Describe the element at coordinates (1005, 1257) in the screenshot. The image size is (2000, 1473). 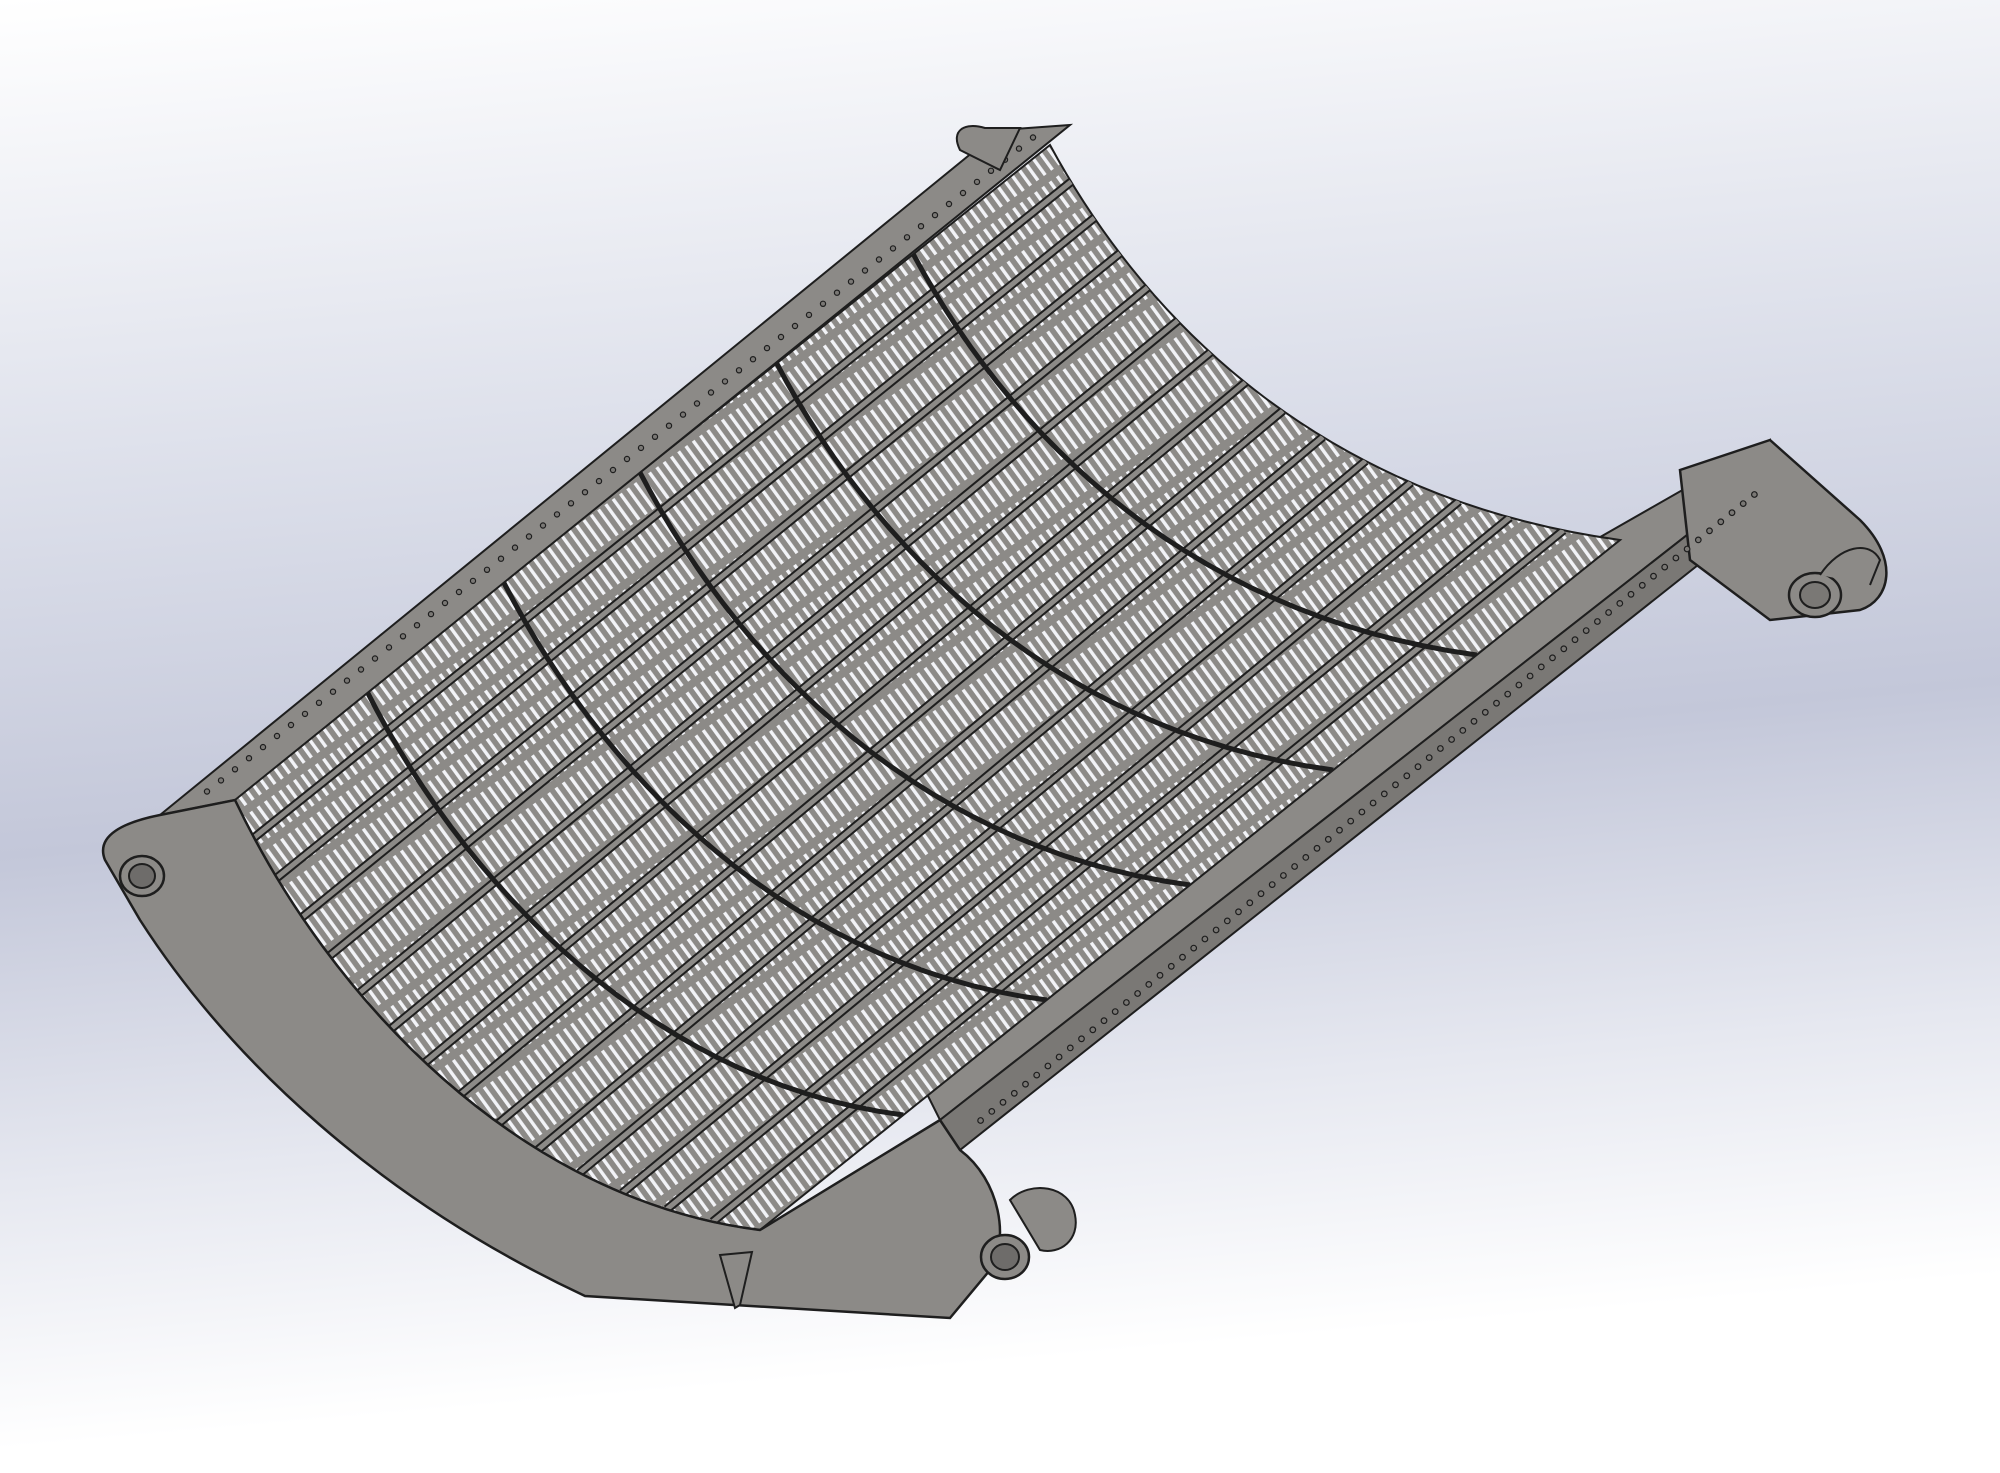
I see `front-right-pivot-hole-inner` at that location.